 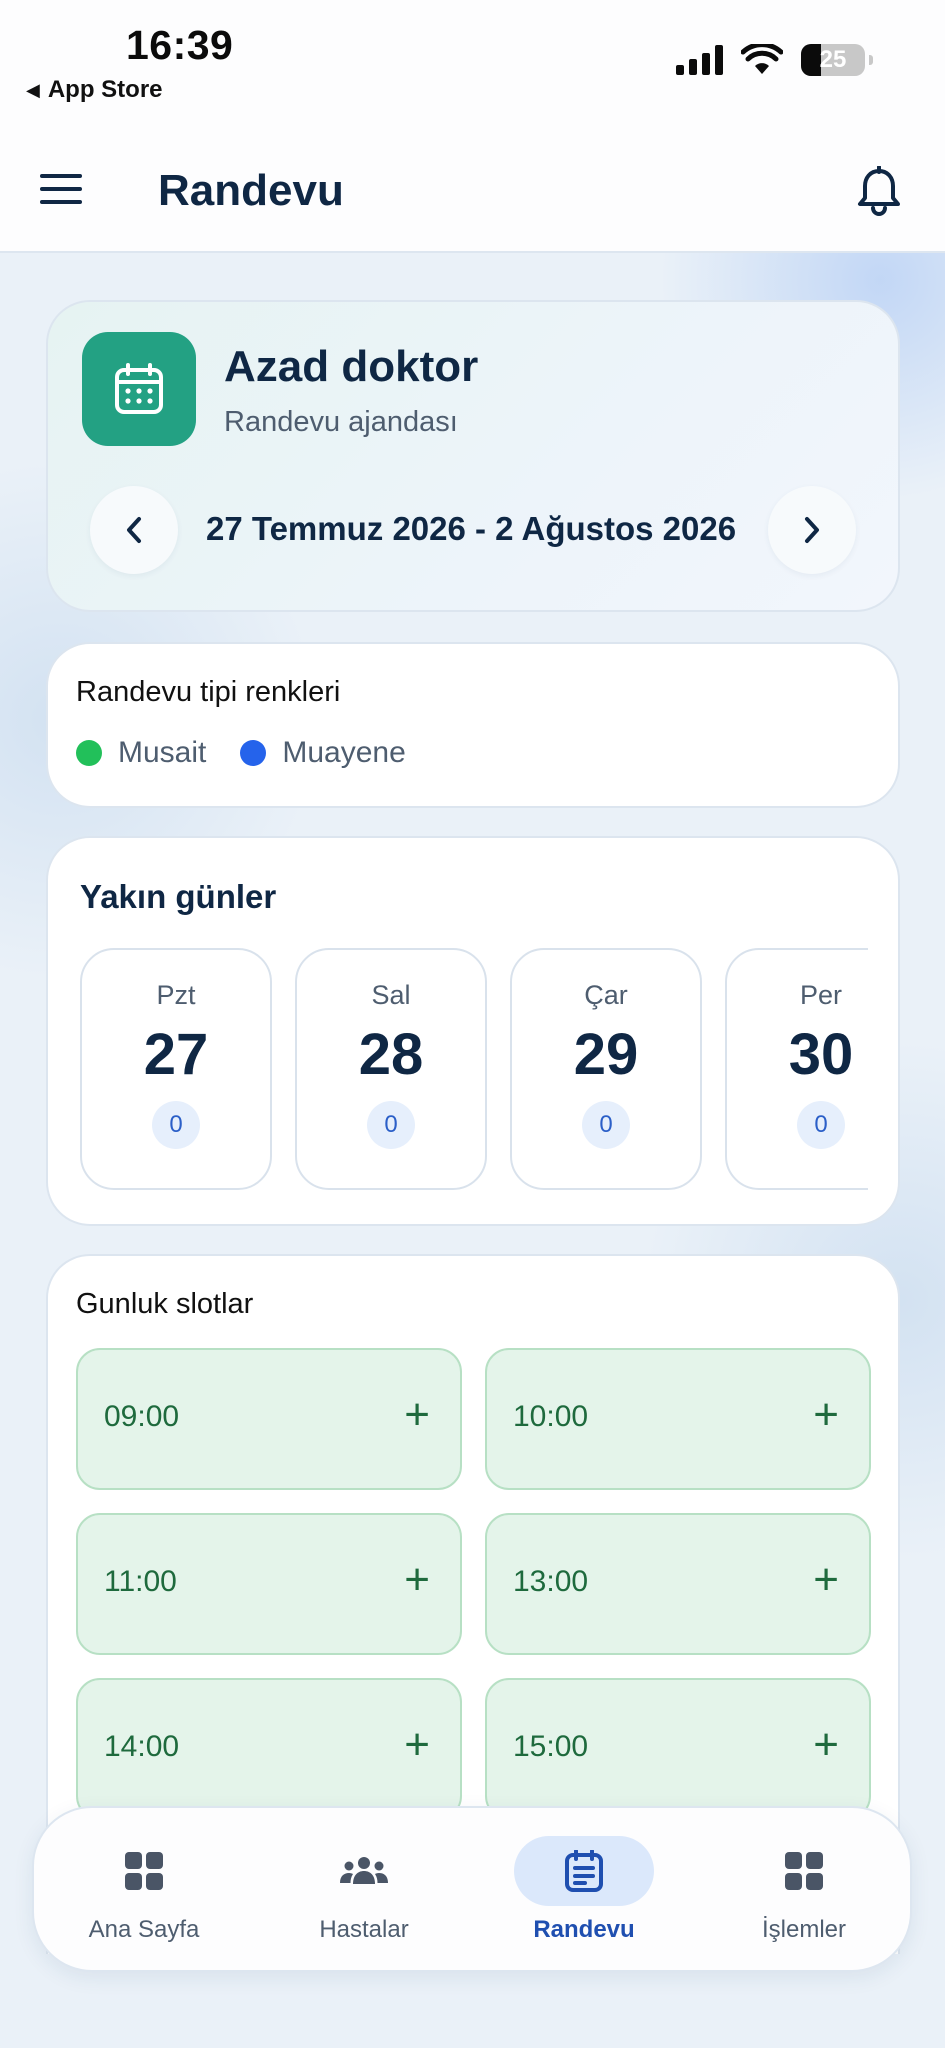 I want to click on agenda-subtitle: Randevu ajandası, so click(x=341, y=422).